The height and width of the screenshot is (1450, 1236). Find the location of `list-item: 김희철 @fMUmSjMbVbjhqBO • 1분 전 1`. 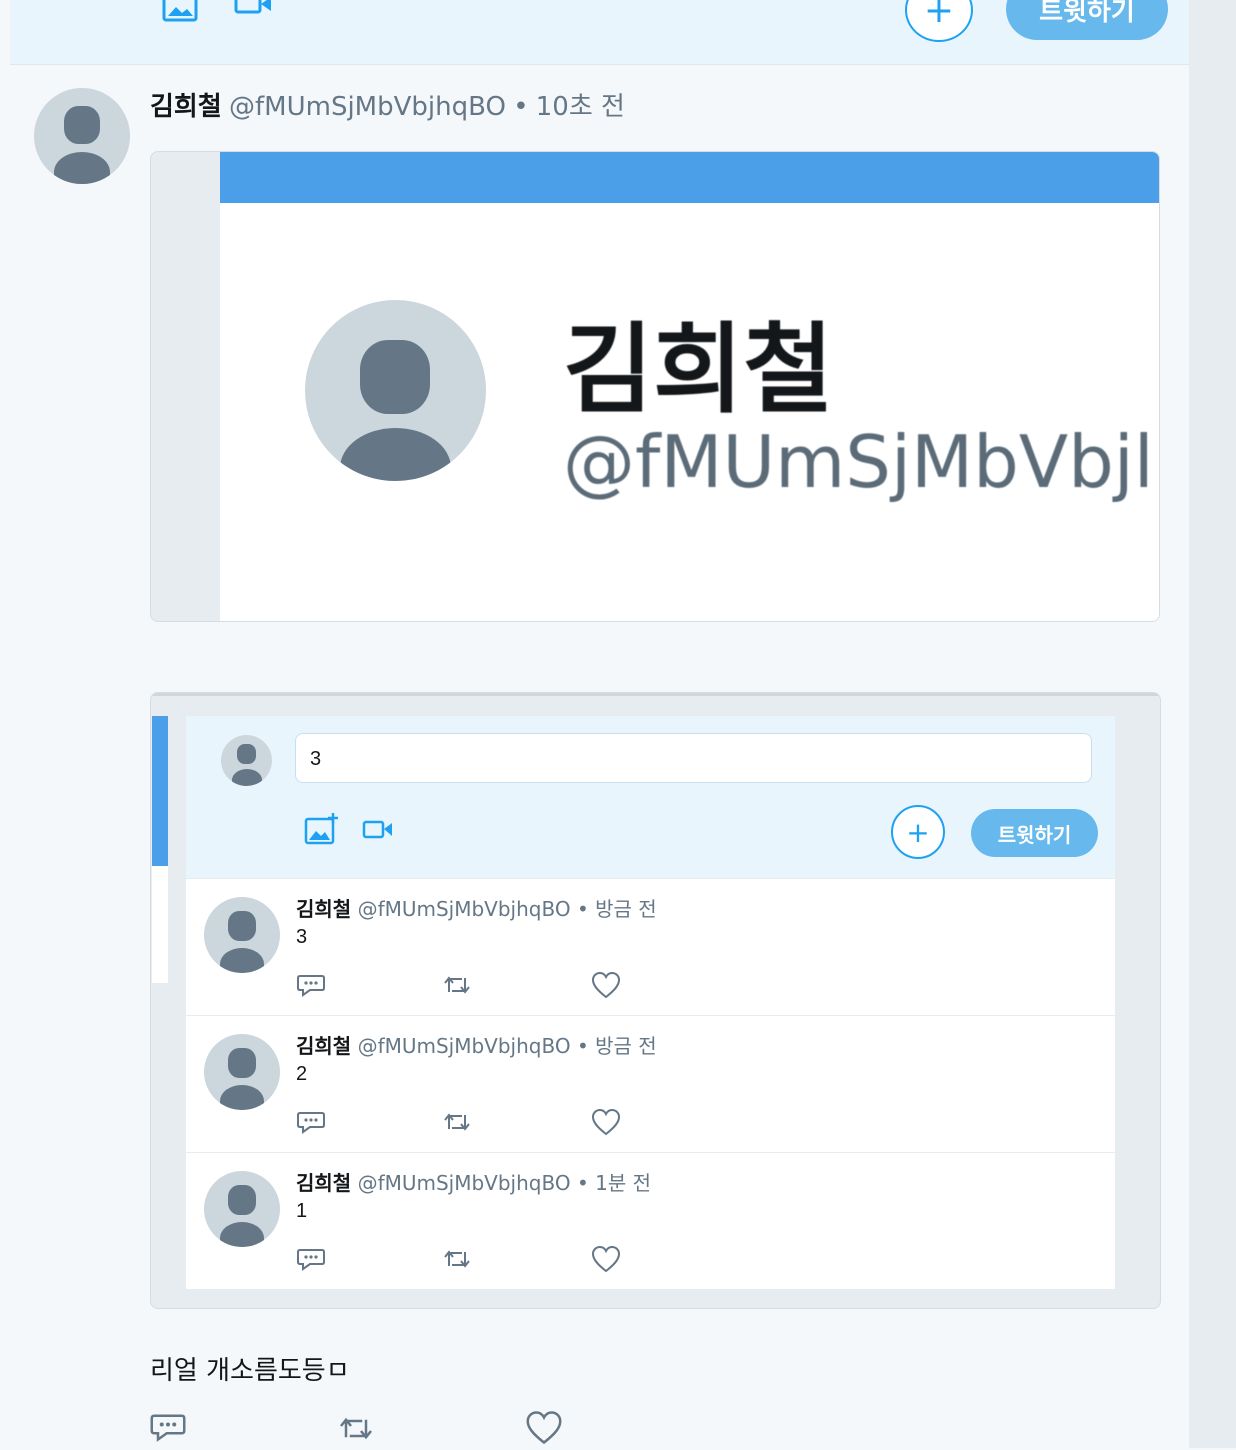

list-item: 김희철 @fMUmSjMbVbjhqBO • 1분 전 1 is located at coordinates (650, 1220).